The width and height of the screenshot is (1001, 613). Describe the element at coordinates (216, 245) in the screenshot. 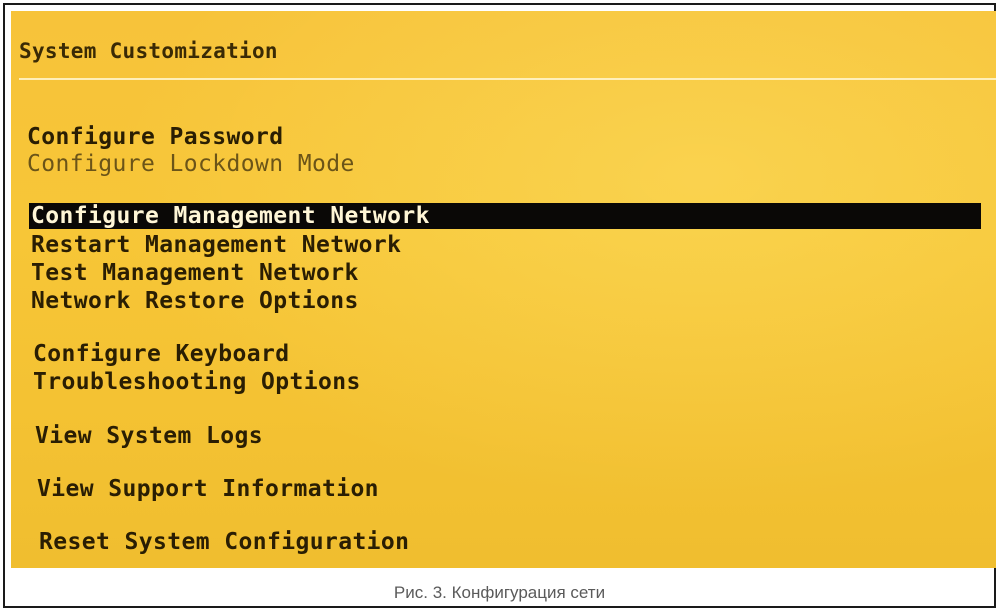

I see `menu-item-restart-management-network: Restart Management Network` at that location.